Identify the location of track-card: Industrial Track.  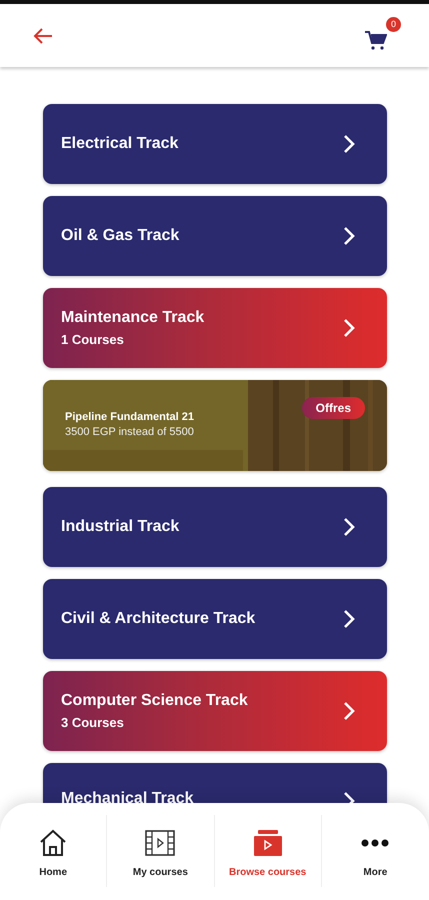
(215, 527).